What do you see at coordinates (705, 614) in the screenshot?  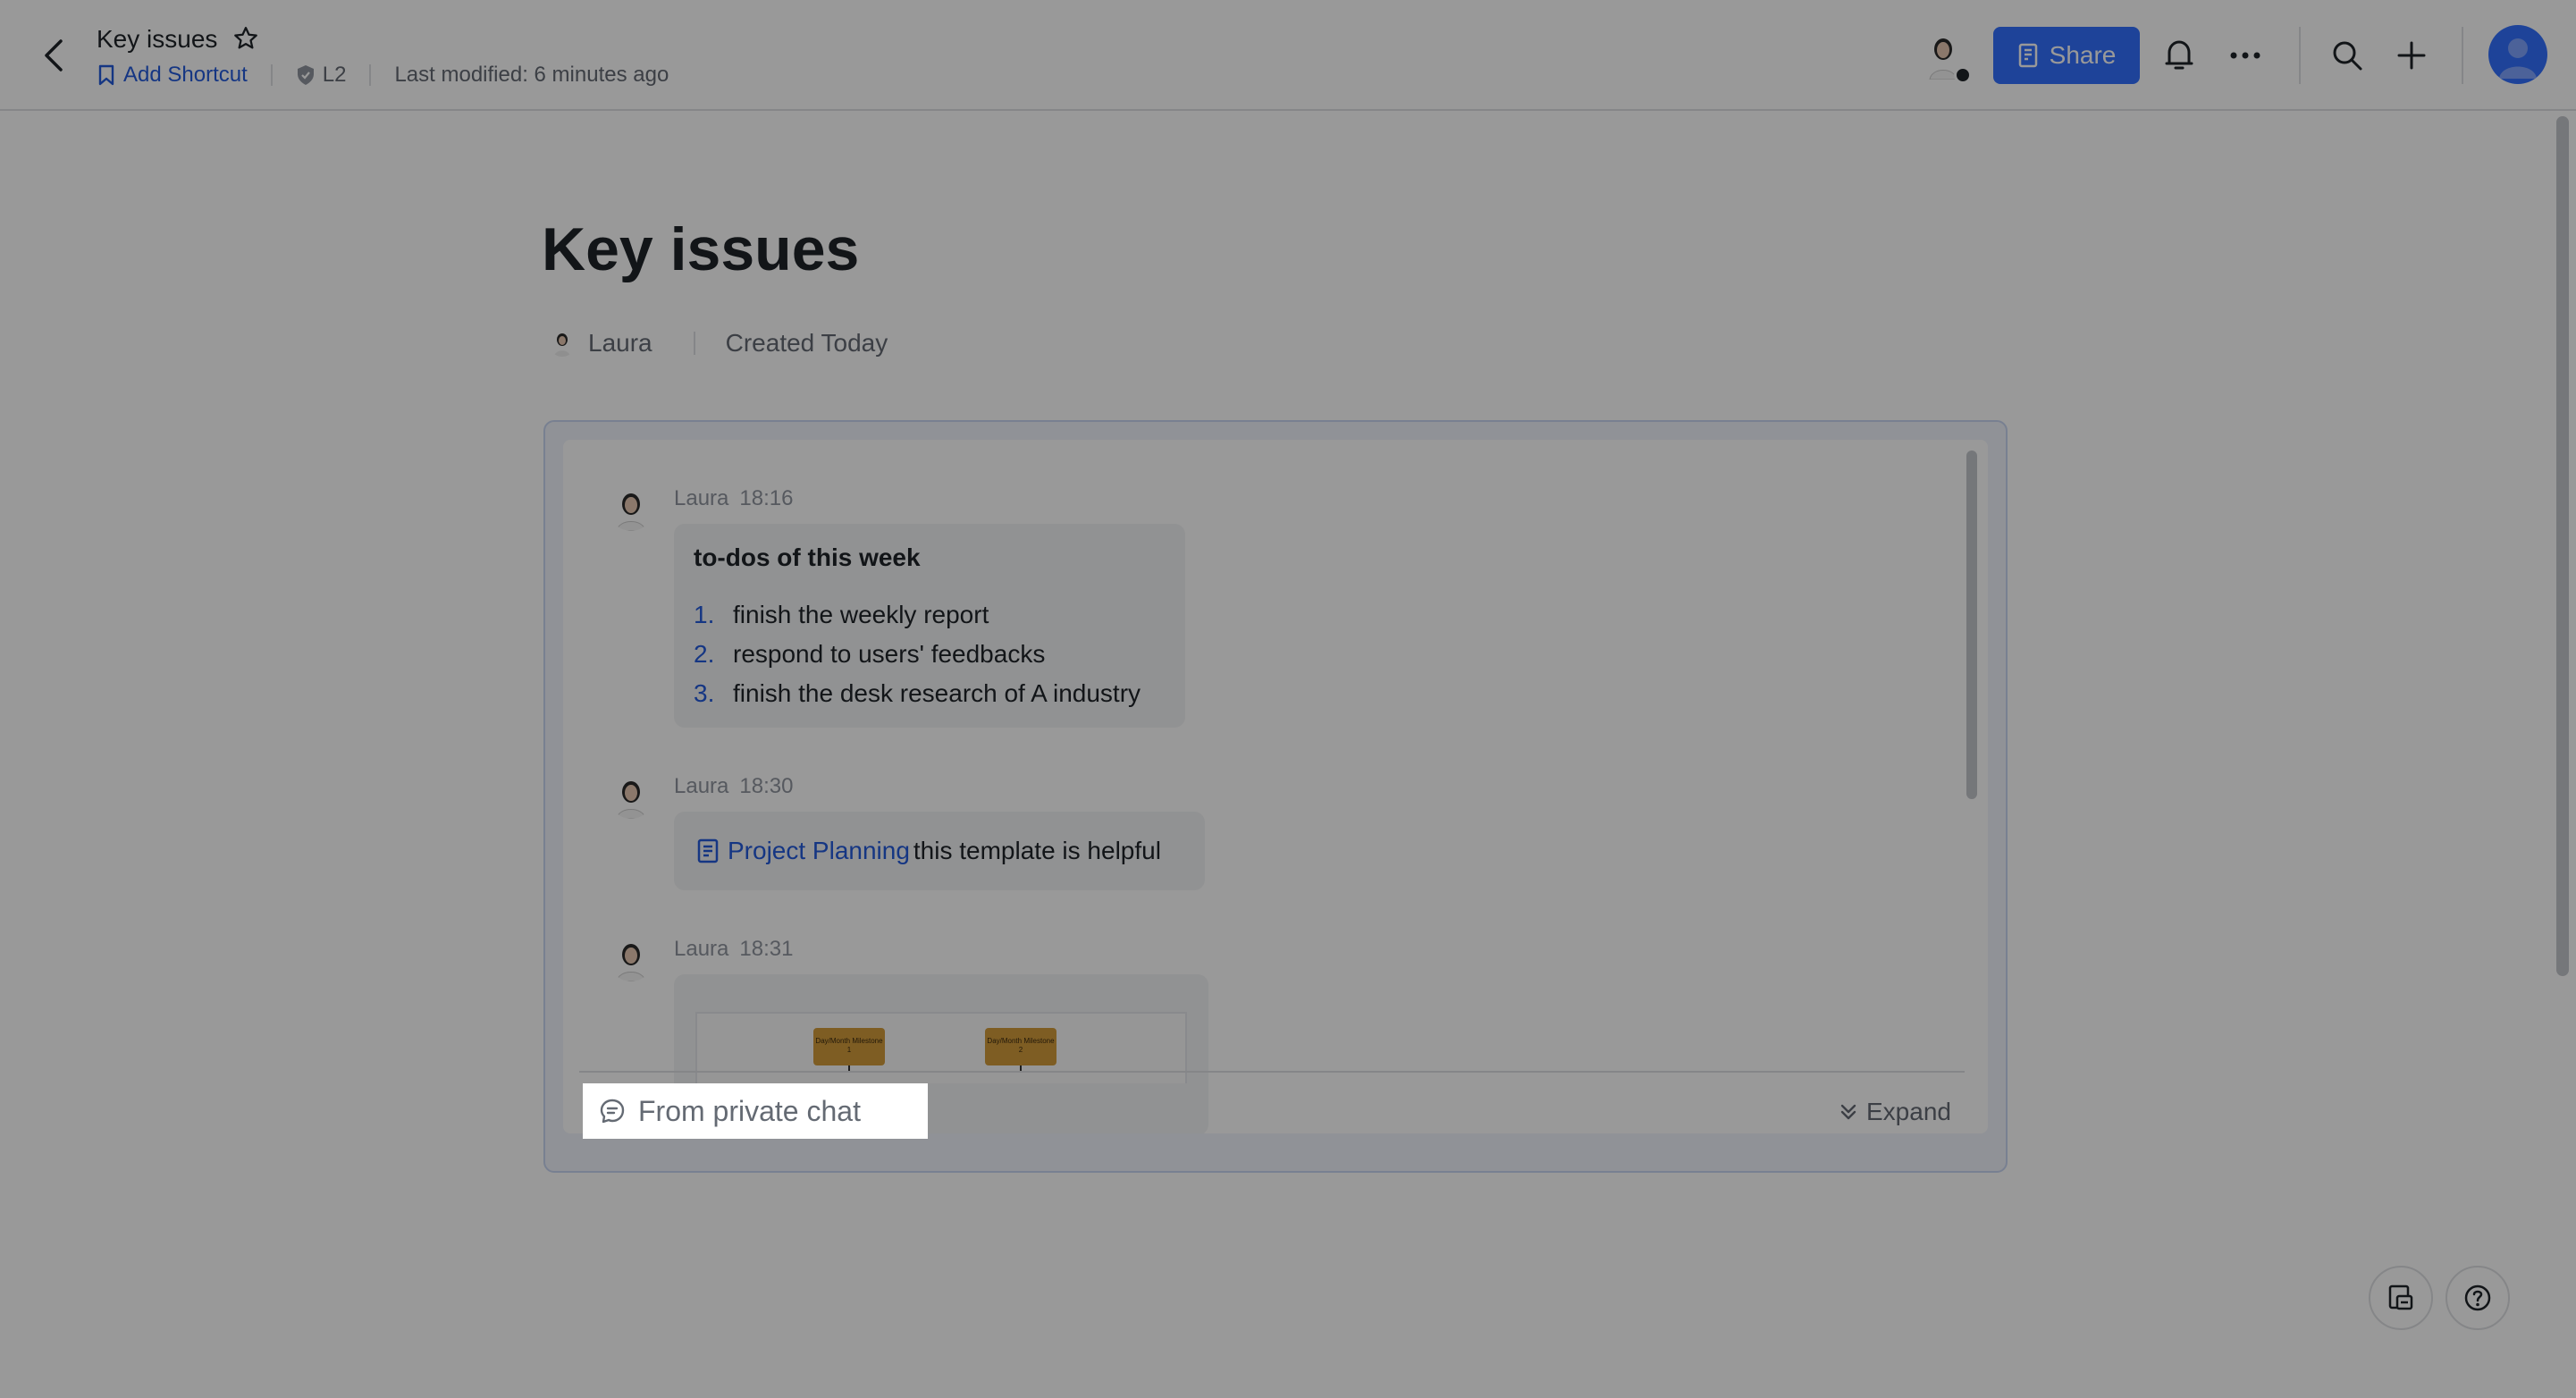 I see `todo-number: 1.` at bounding box center [705, 614].